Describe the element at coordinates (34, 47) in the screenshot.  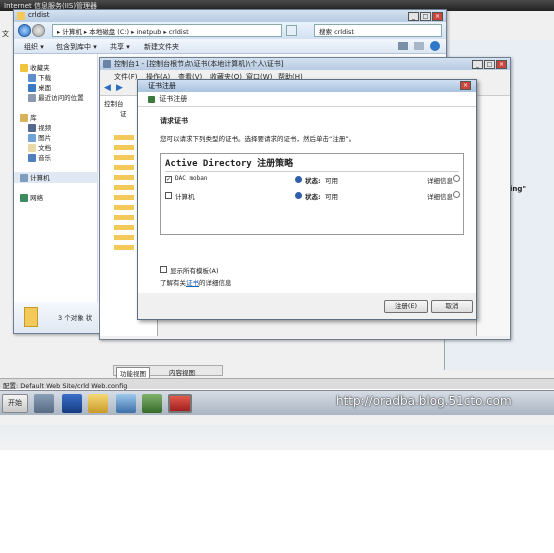
I see `organize-button: 组织 ▾` at that location.